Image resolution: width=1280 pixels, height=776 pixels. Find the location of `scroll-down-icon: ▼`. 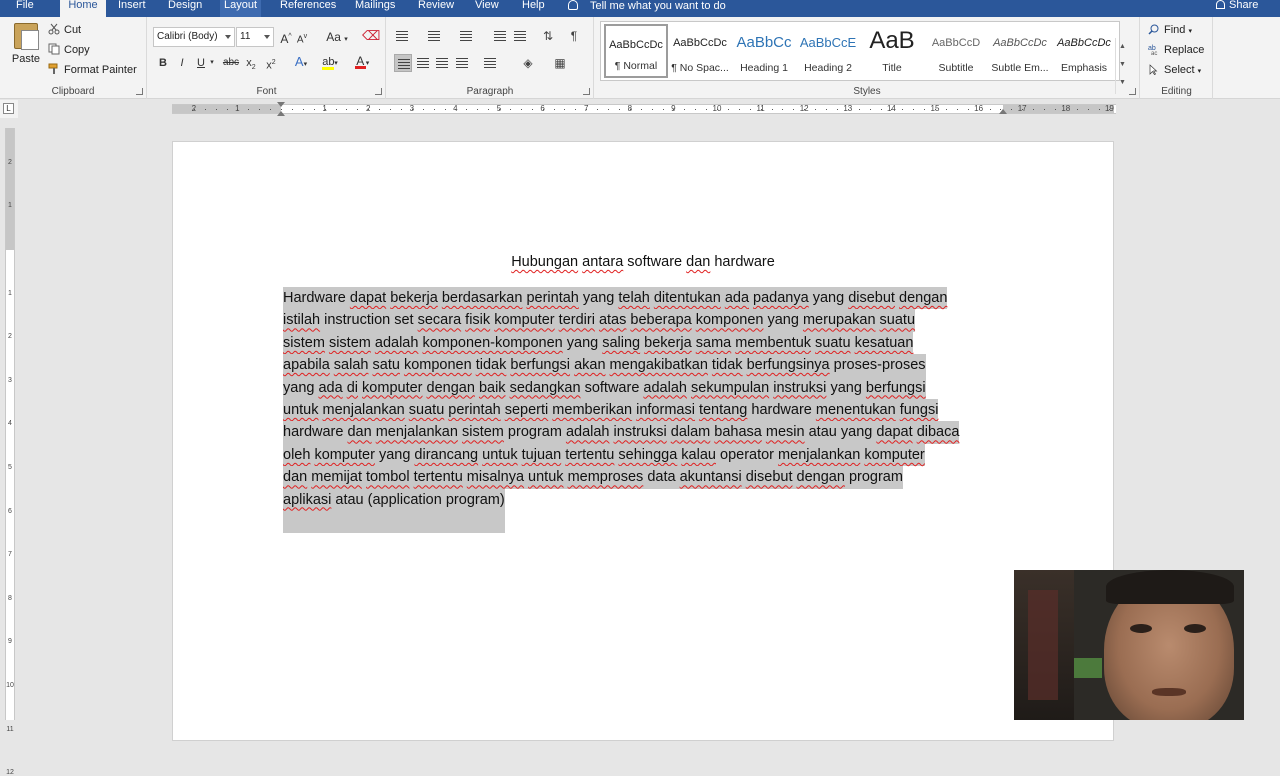

scroll-down-icon: ▼ is located at coordinates (1122, 65).